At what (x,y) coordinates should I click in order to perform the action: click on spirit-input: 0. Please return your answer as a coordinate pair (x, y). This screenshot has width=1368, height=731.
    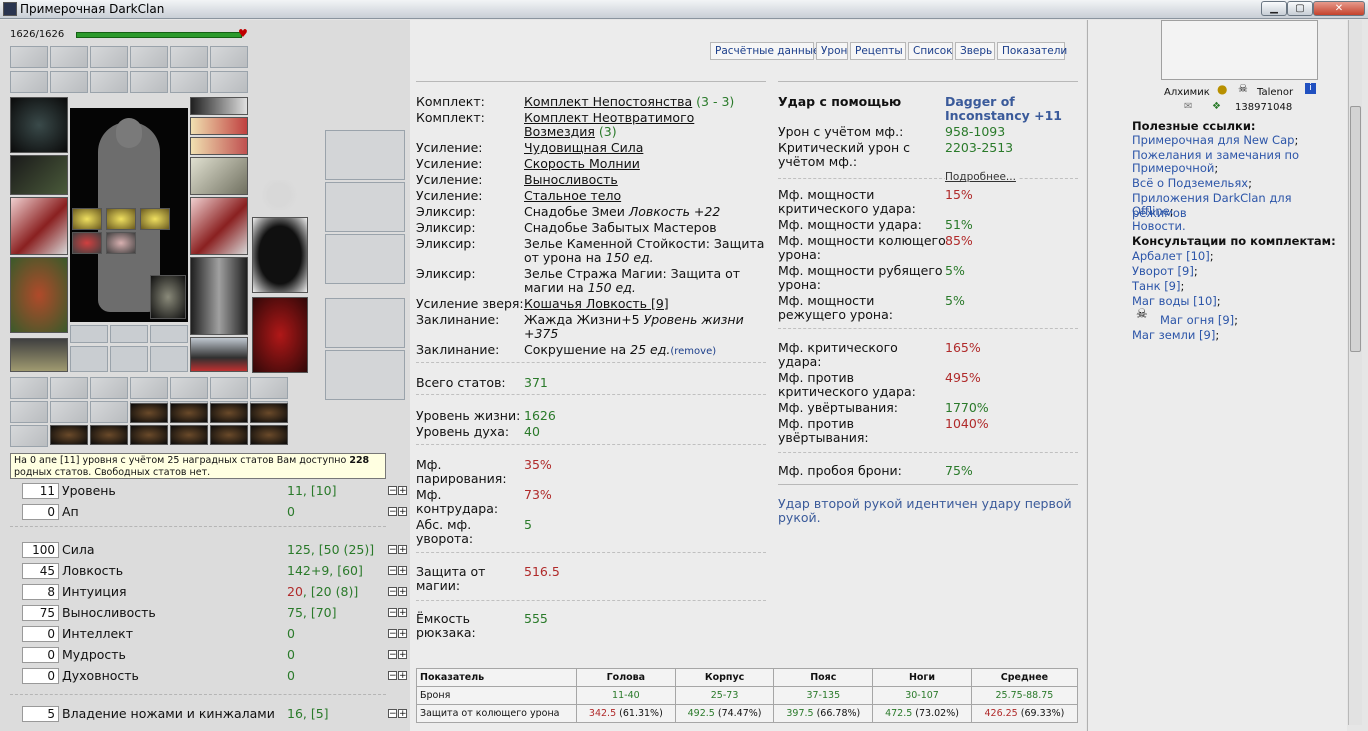
    Looking at the image, I should click on (40, 676).